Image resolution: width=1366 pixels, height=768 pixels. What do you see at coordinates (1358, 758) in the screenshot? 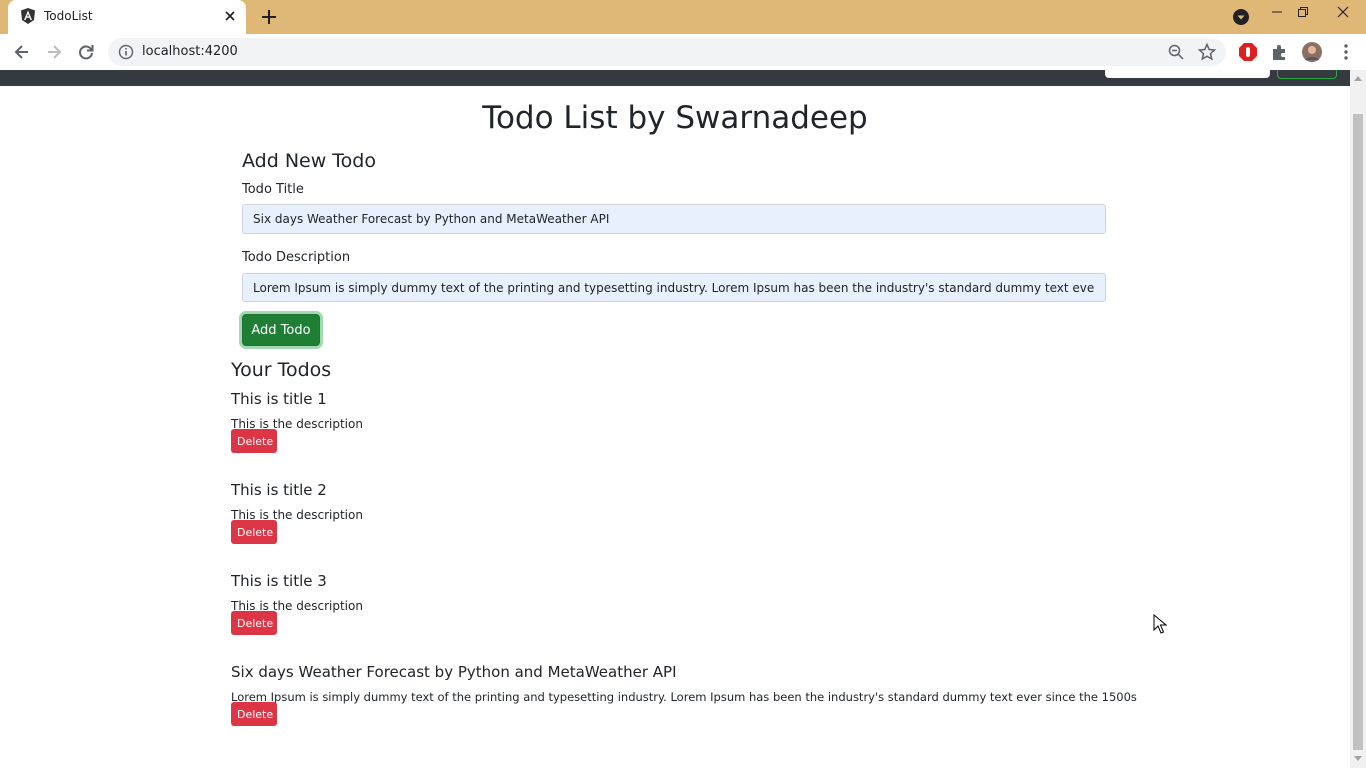
I see `scroll-down-icon` at bounding box center [1358, 758].